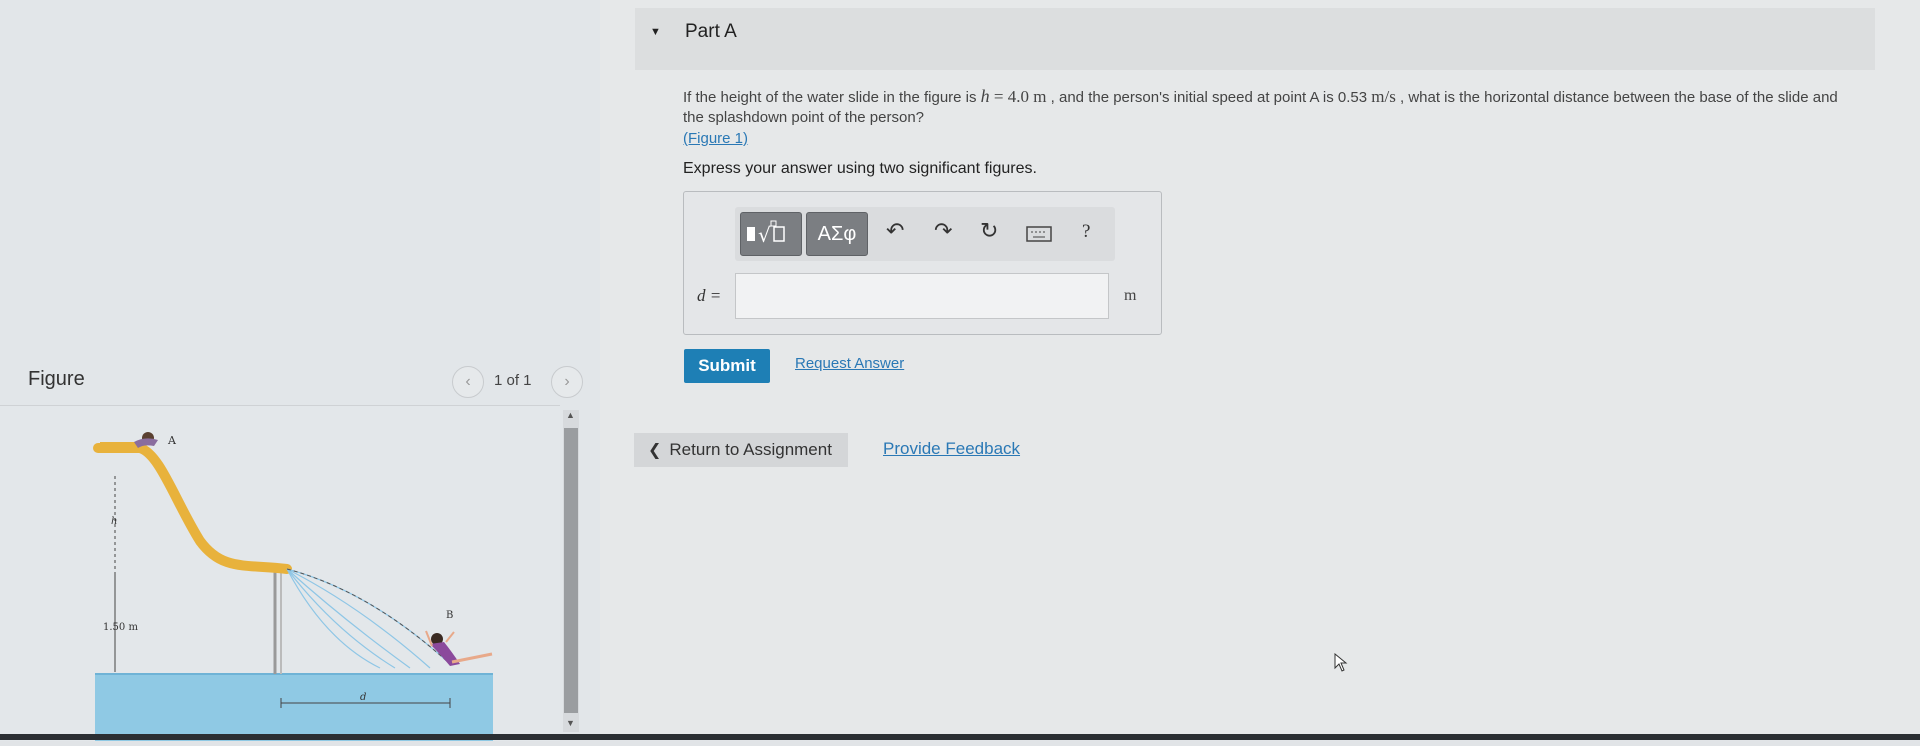 The width and height of the screenshot is (1920, 746). I want to click on figure-page-indicator: 1 of 1, so click(513, 380).